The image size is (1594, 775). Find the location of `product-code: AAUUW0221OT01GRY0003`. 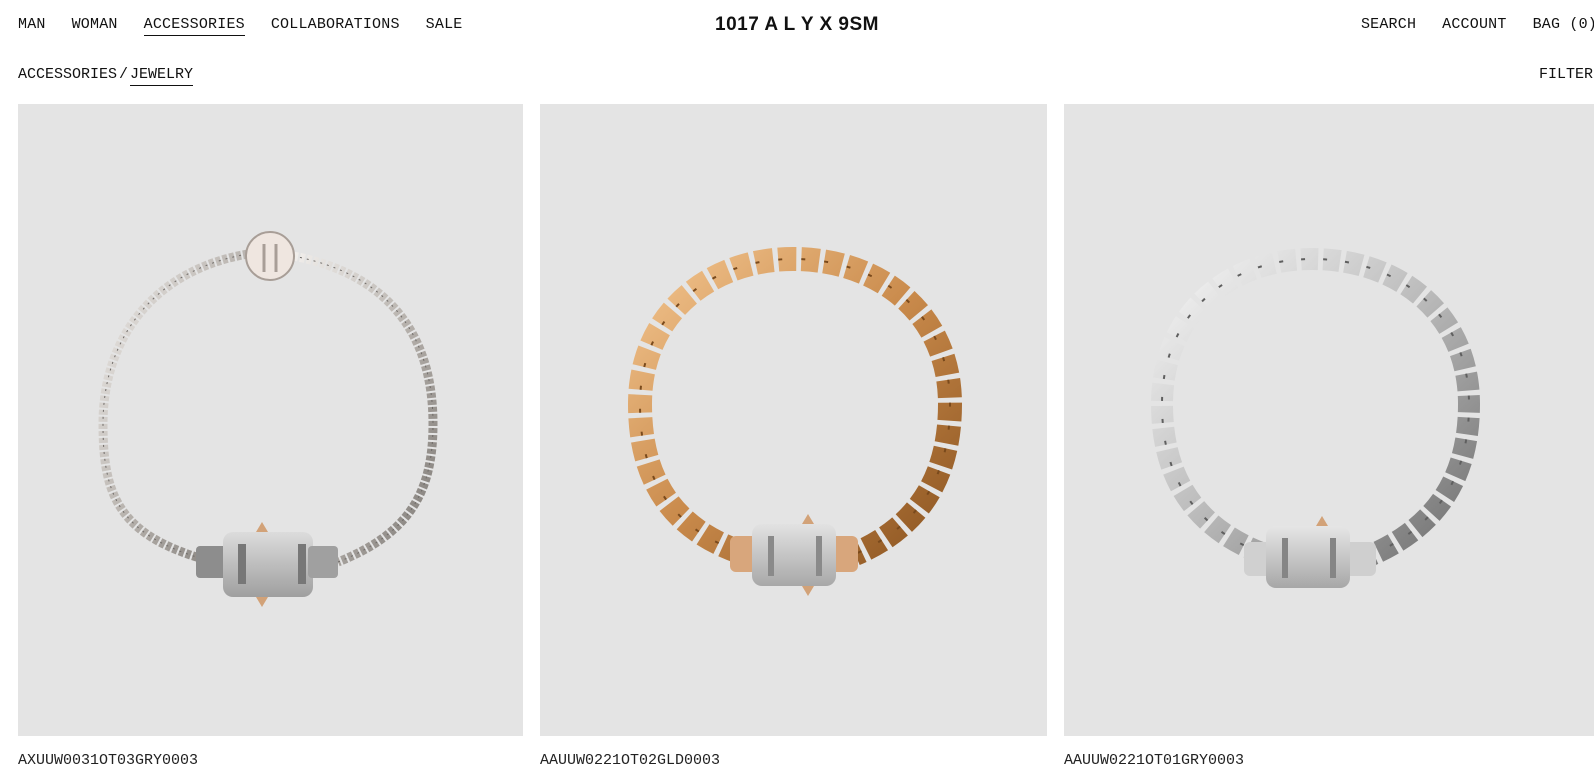

product-code: AAUUW0221OT01GRY0003 is located at coordinates (1154, 760).